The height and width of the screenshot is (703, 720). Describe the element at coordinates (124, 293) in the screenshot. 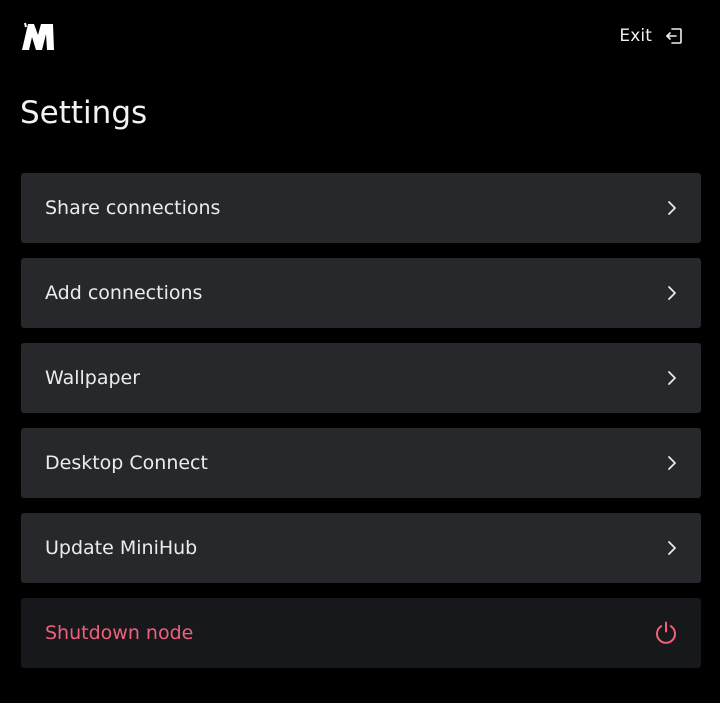

I see `menu-item-label: Add connections` at that location.